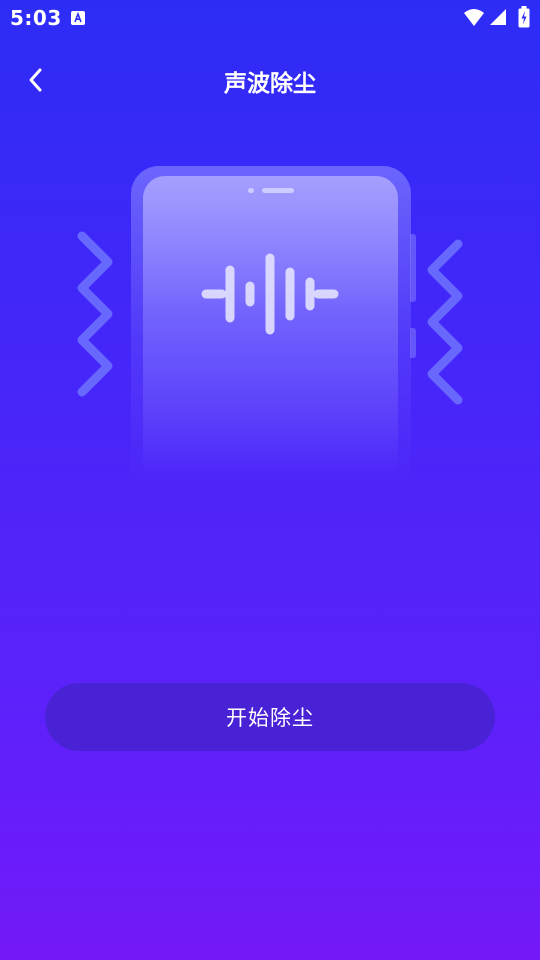 This screenshot has height=960, width=540. Describe the element at coordinates (36, 18) in the screenshot. I see `status-time: 5:03` at that location.